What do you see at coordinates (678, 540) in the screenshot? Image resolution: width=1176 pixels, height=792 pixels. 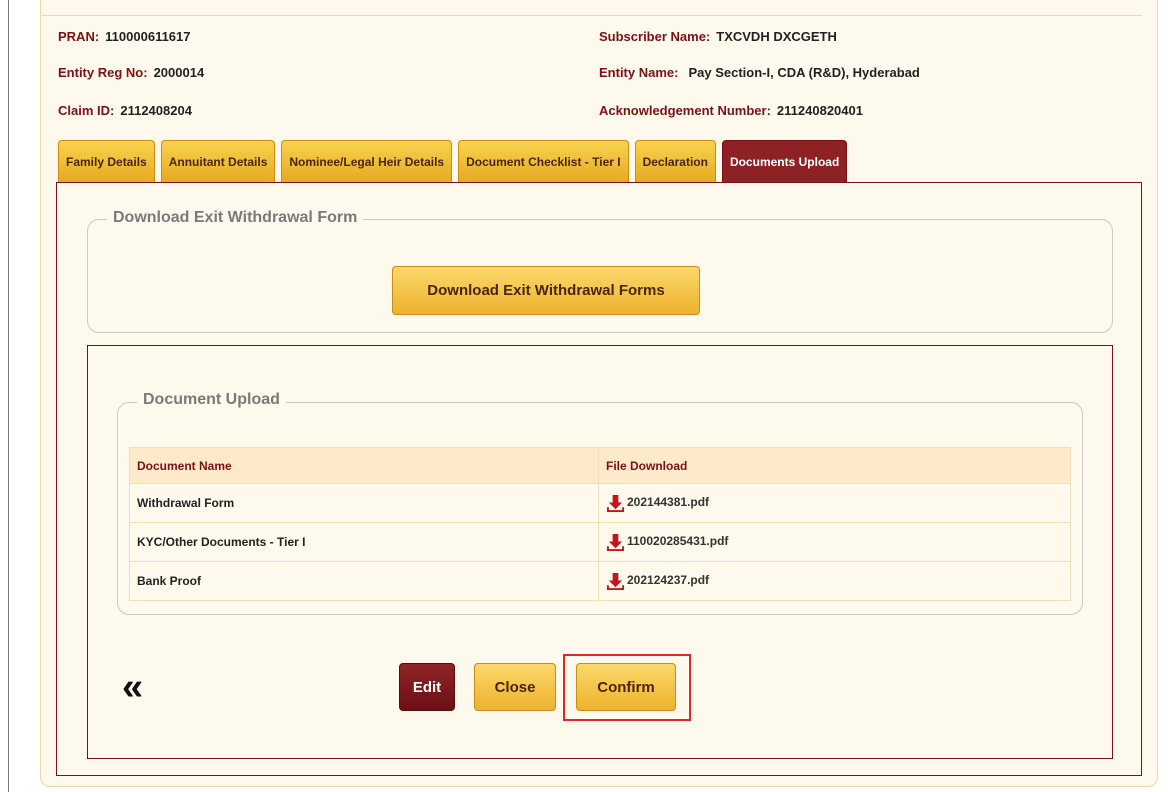 I see `file-name: 110020285431.pdf` at bounding box center [678, 540].